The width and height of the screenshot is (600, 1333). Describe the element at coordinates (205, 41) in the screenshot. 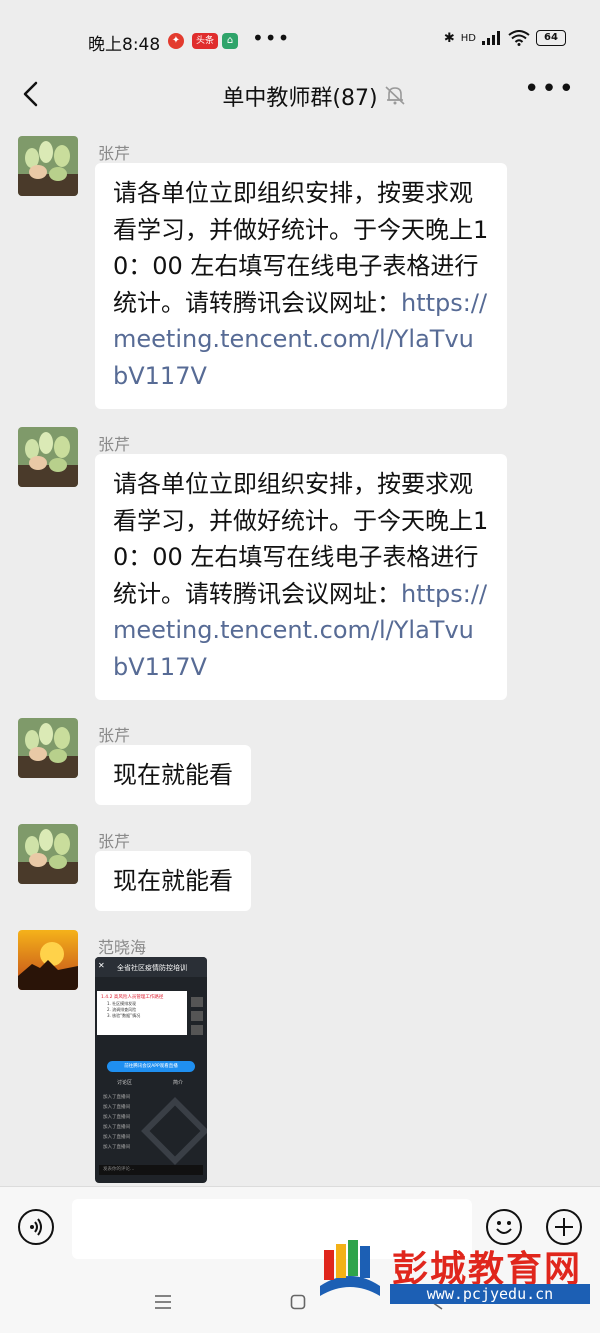

I see `toutiao-icon: 头条` at that location.